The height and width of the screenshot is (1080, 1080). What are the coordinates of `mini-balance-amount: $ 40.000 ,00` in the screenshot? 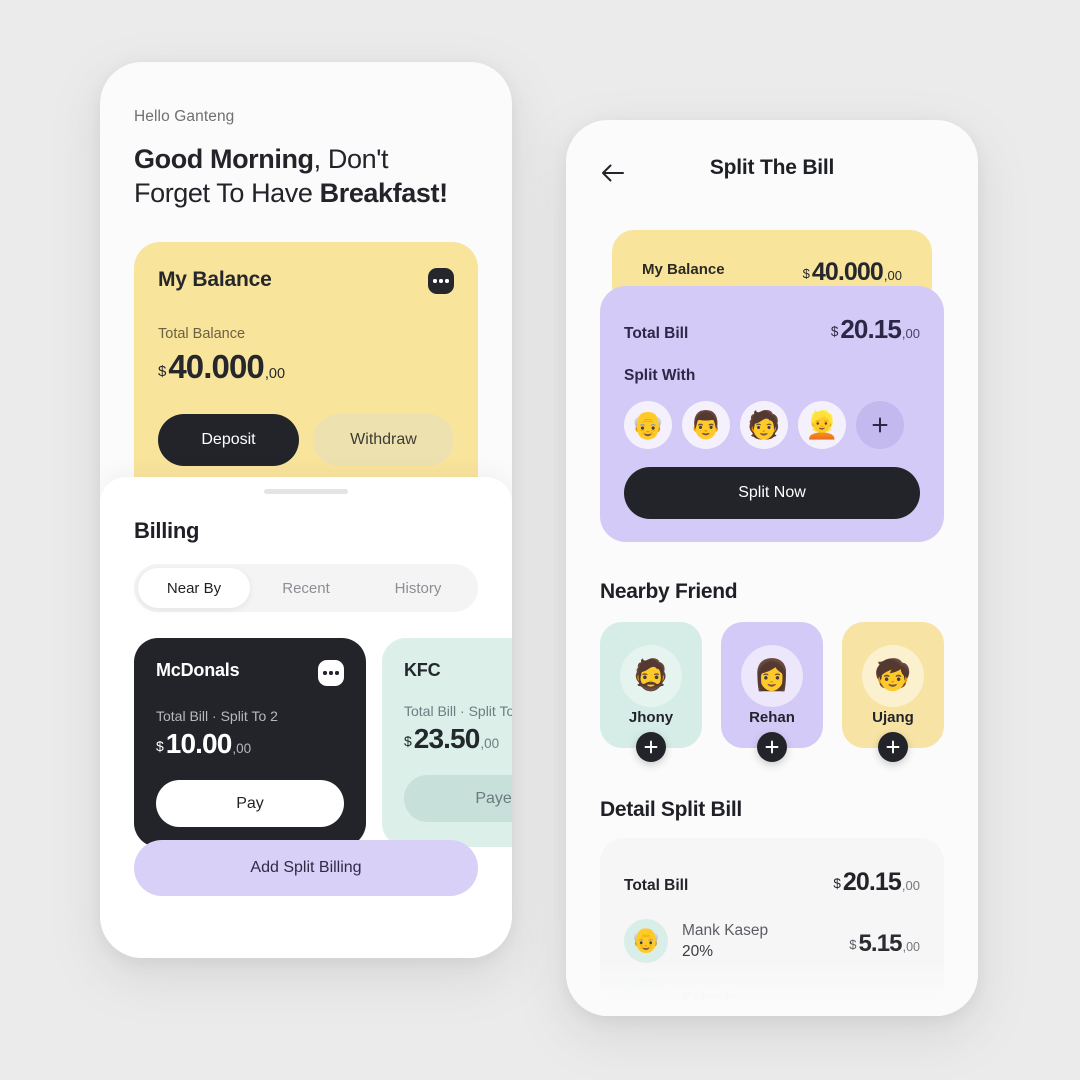 It's located at (852, 272).